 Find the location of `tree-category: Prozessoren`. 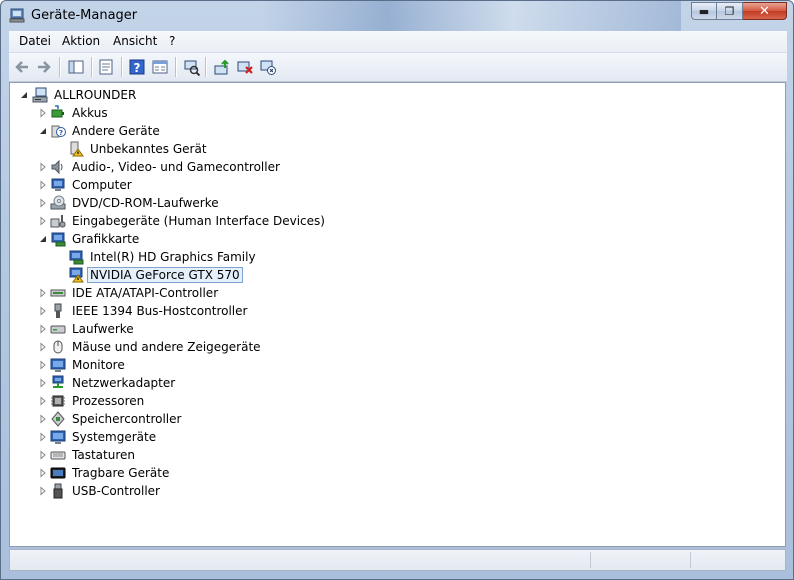

tree-category: Prozessoren is located at coordinates (390, 401).